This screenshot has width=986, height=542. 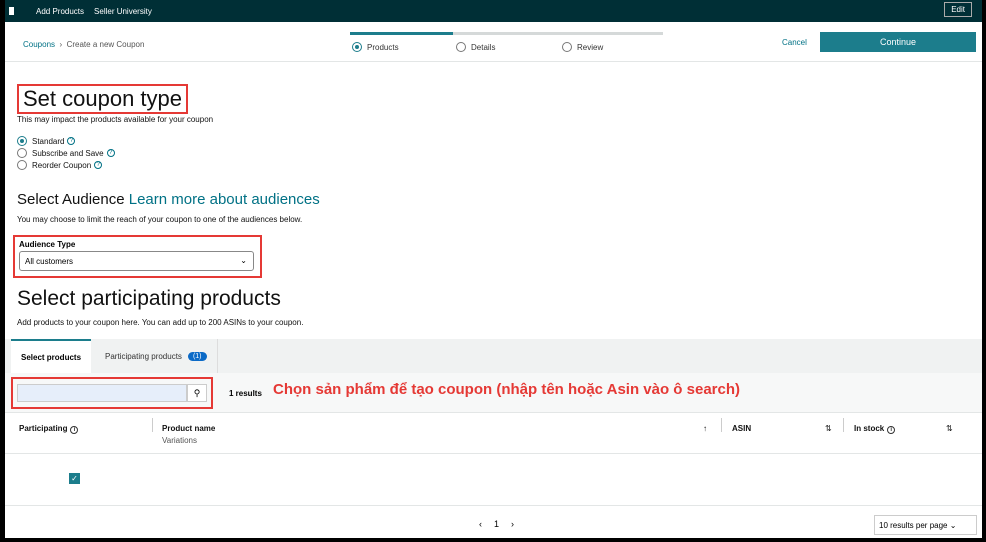 I want to click on col-variations: Variations, so click(x=179, y=440).